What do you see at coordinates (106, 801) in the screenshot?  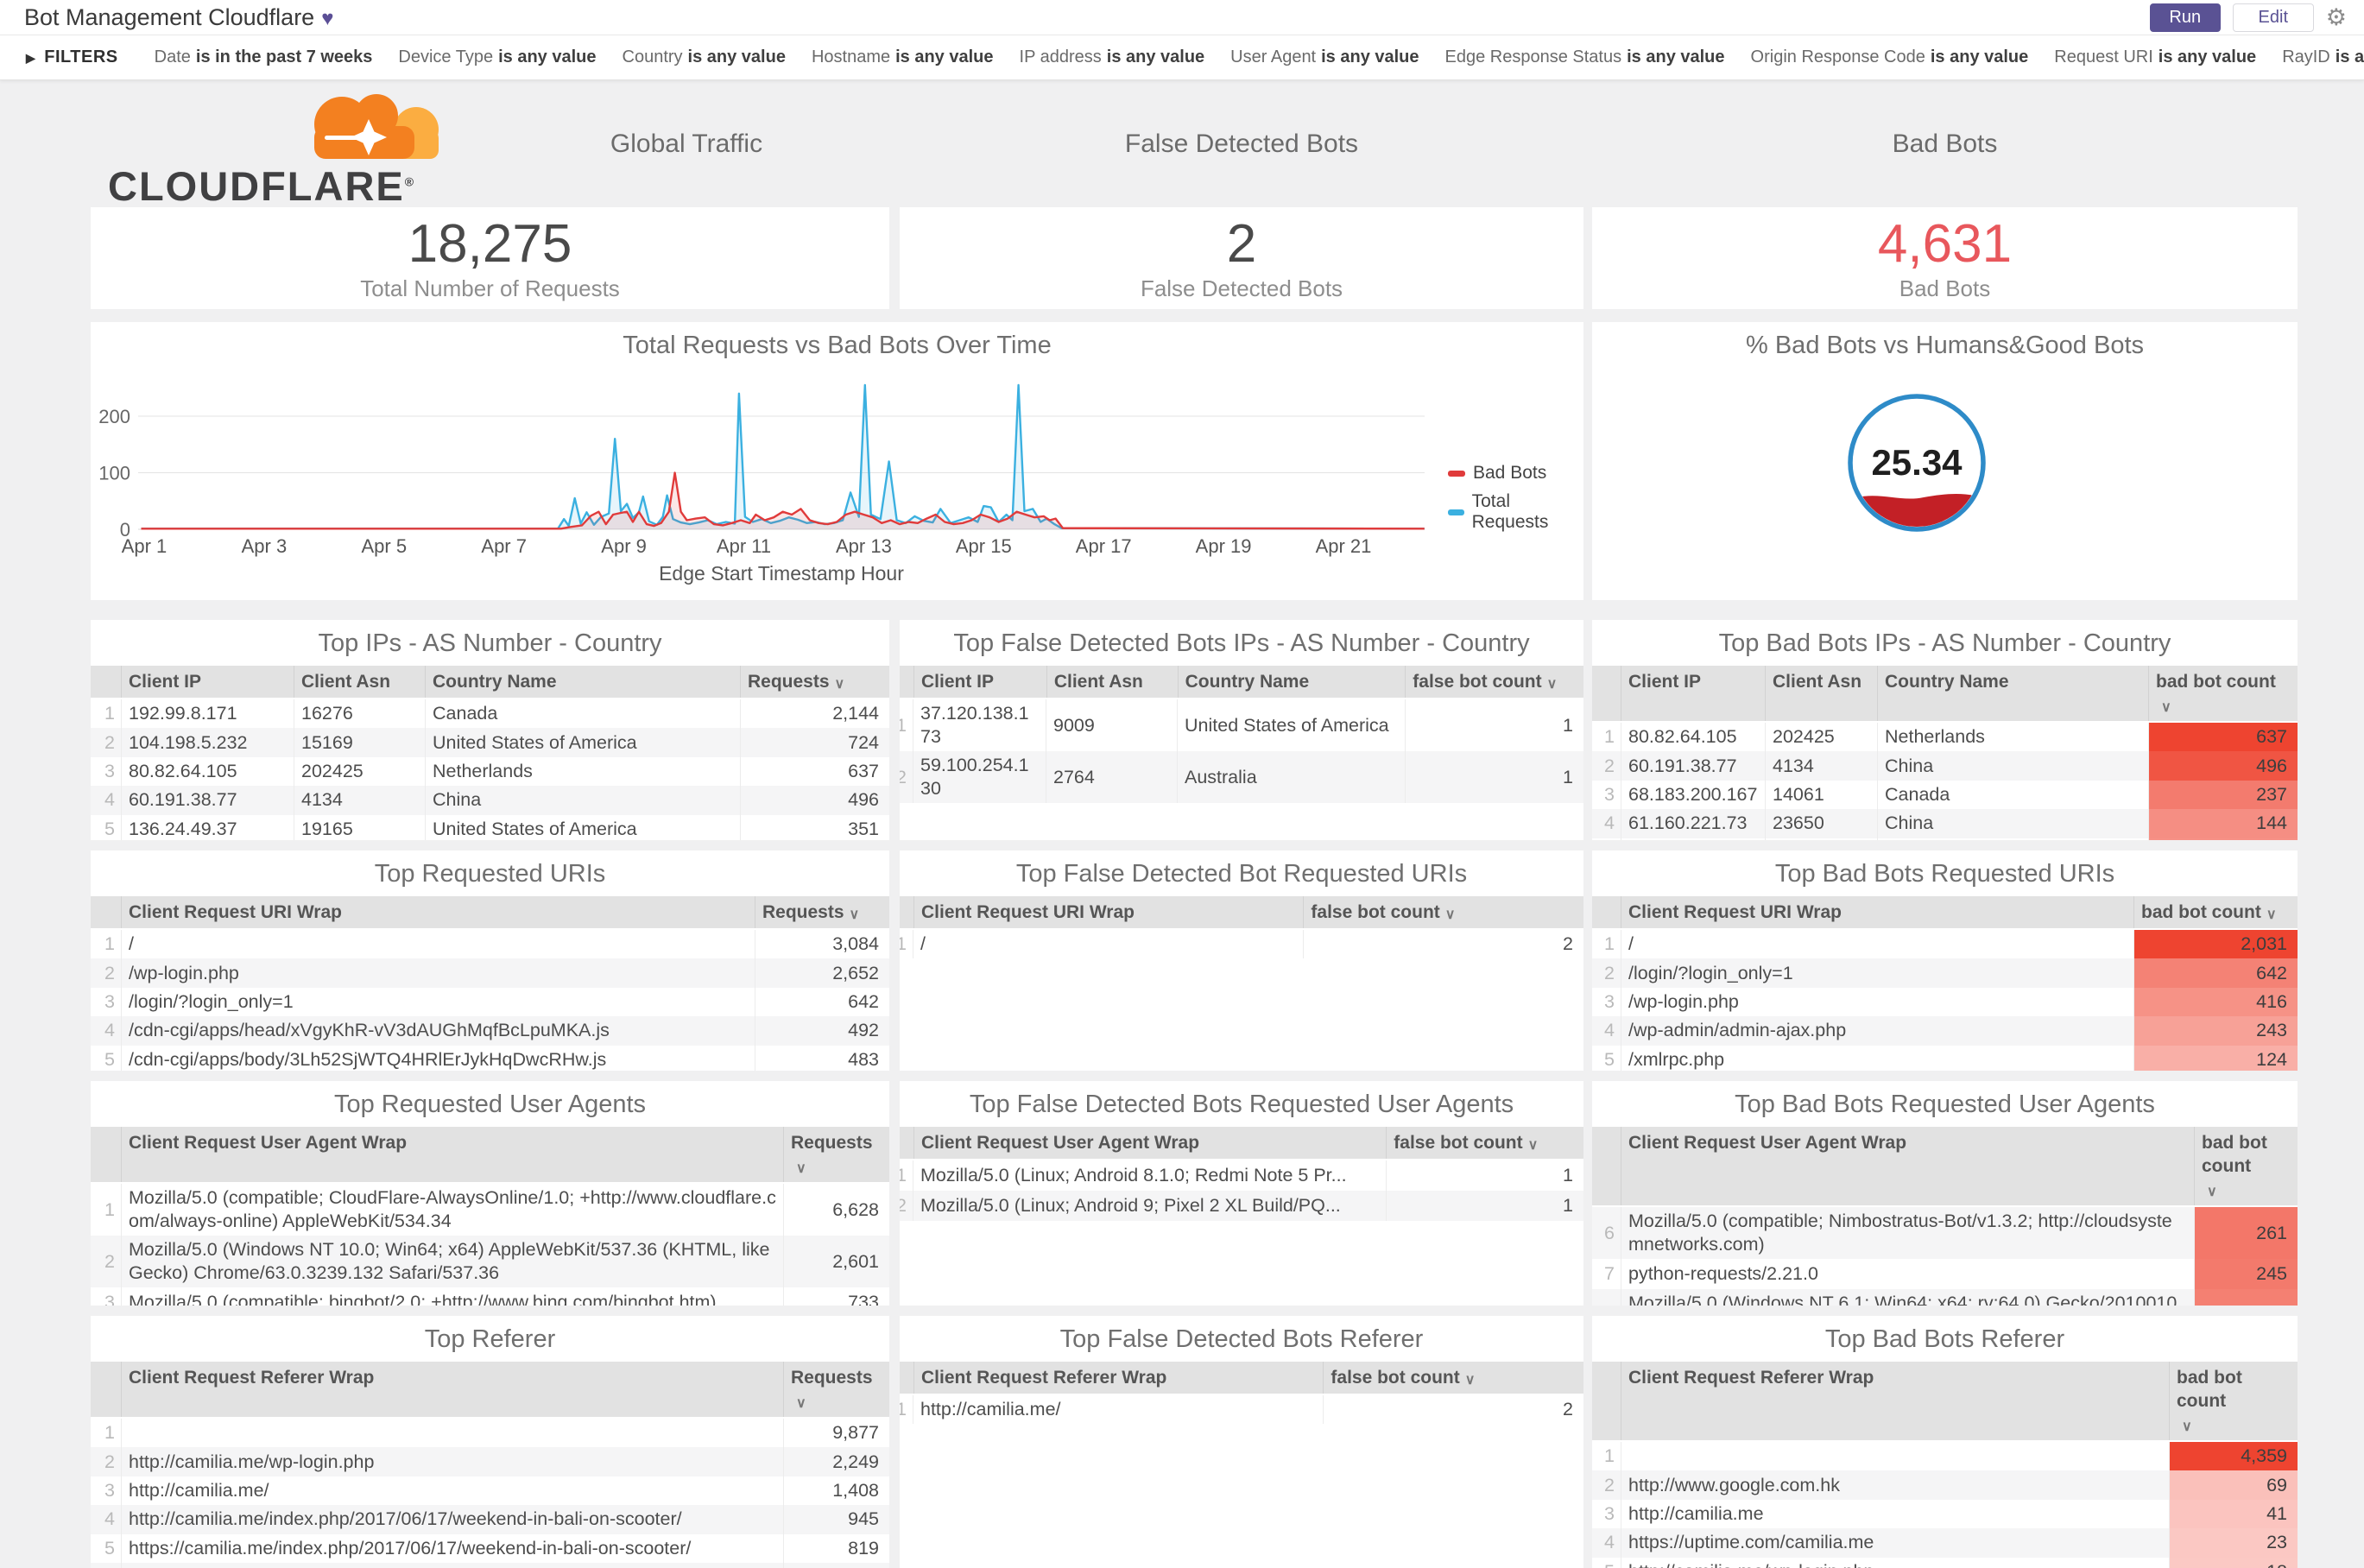 I see `row-index: 4` at bounding box center [106, 801].